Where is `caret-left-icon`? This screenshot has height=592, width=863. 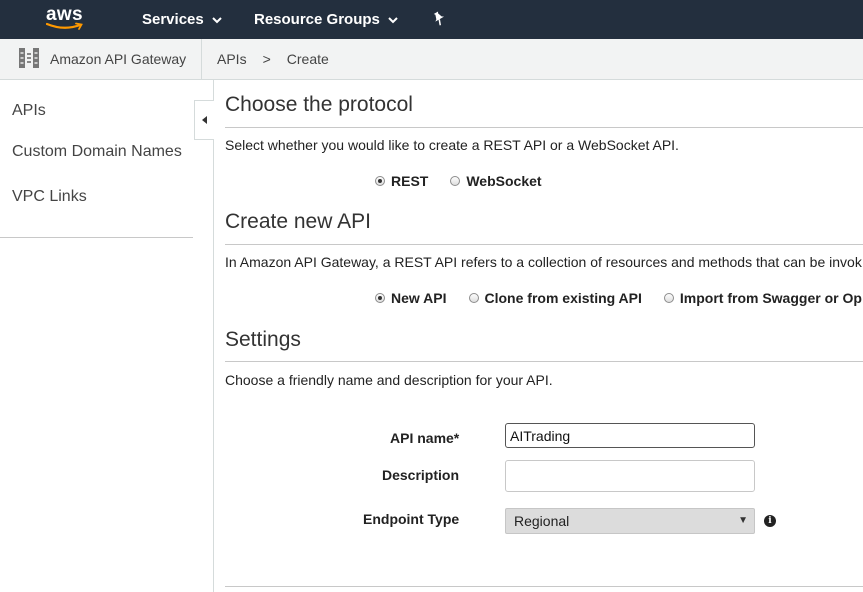
caret-left-icon is located at coordinates (204, 120).